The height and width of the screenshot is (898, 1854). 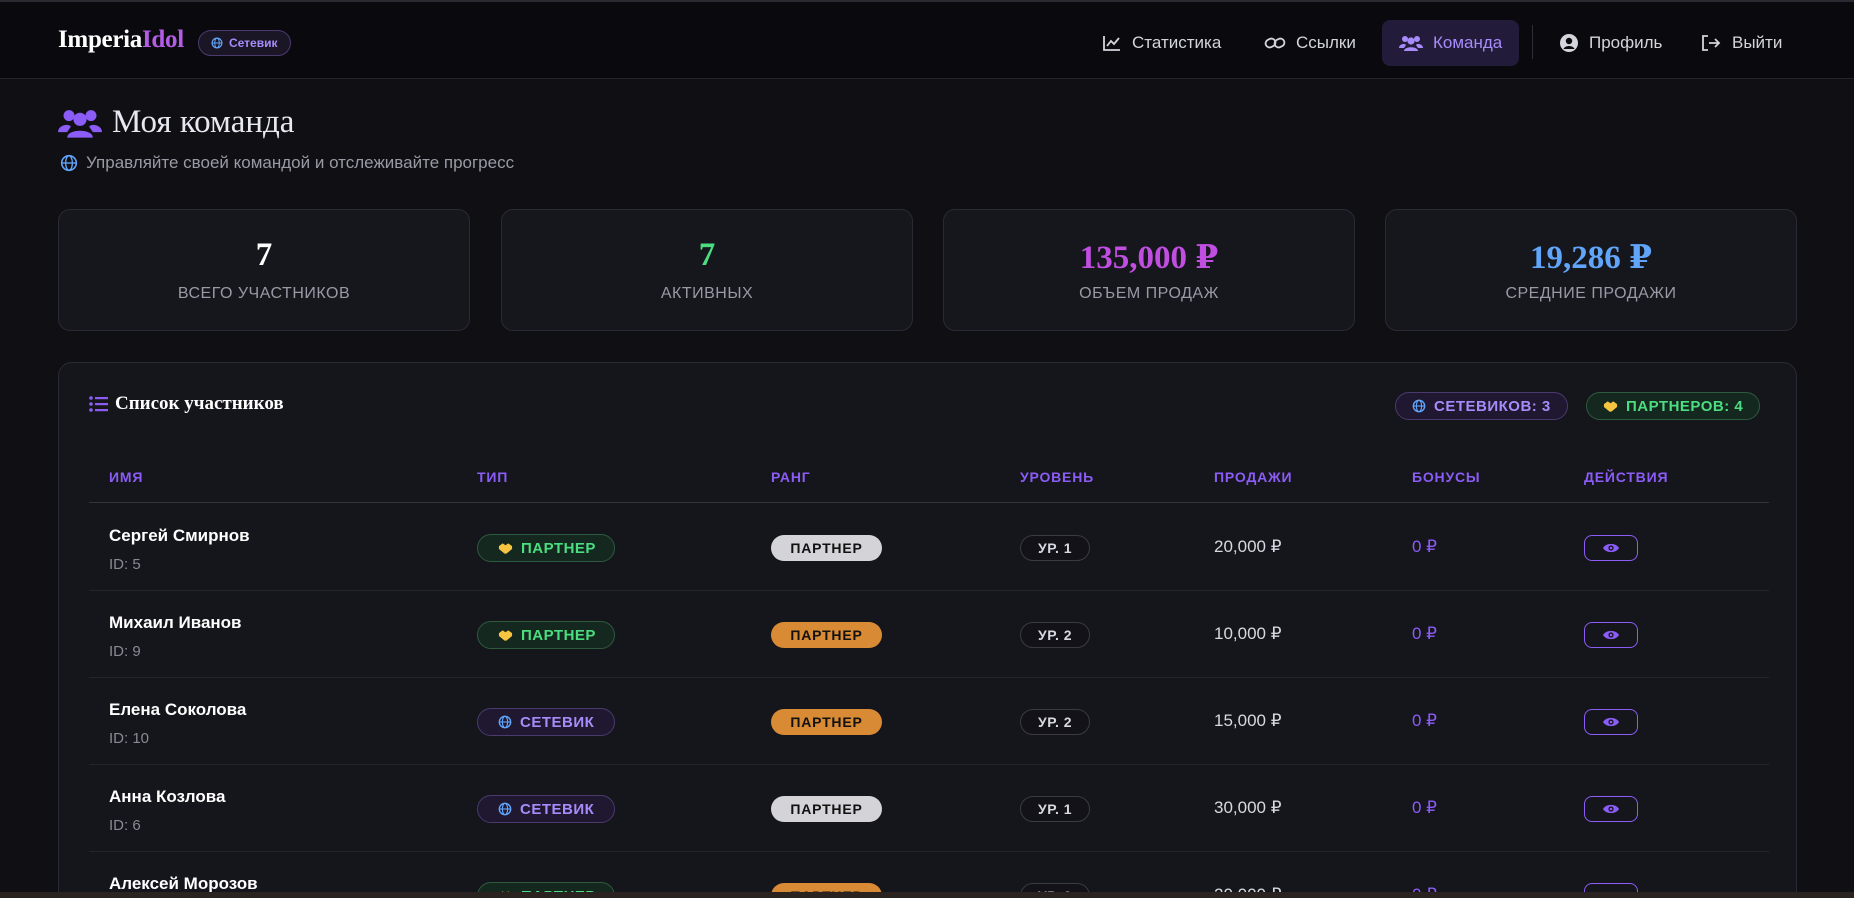 What do you see at coordinates (1253, 477) in the screenshot?
I see `col-sales: ПРОДАЖИ` at bounding box center [1253, 477].